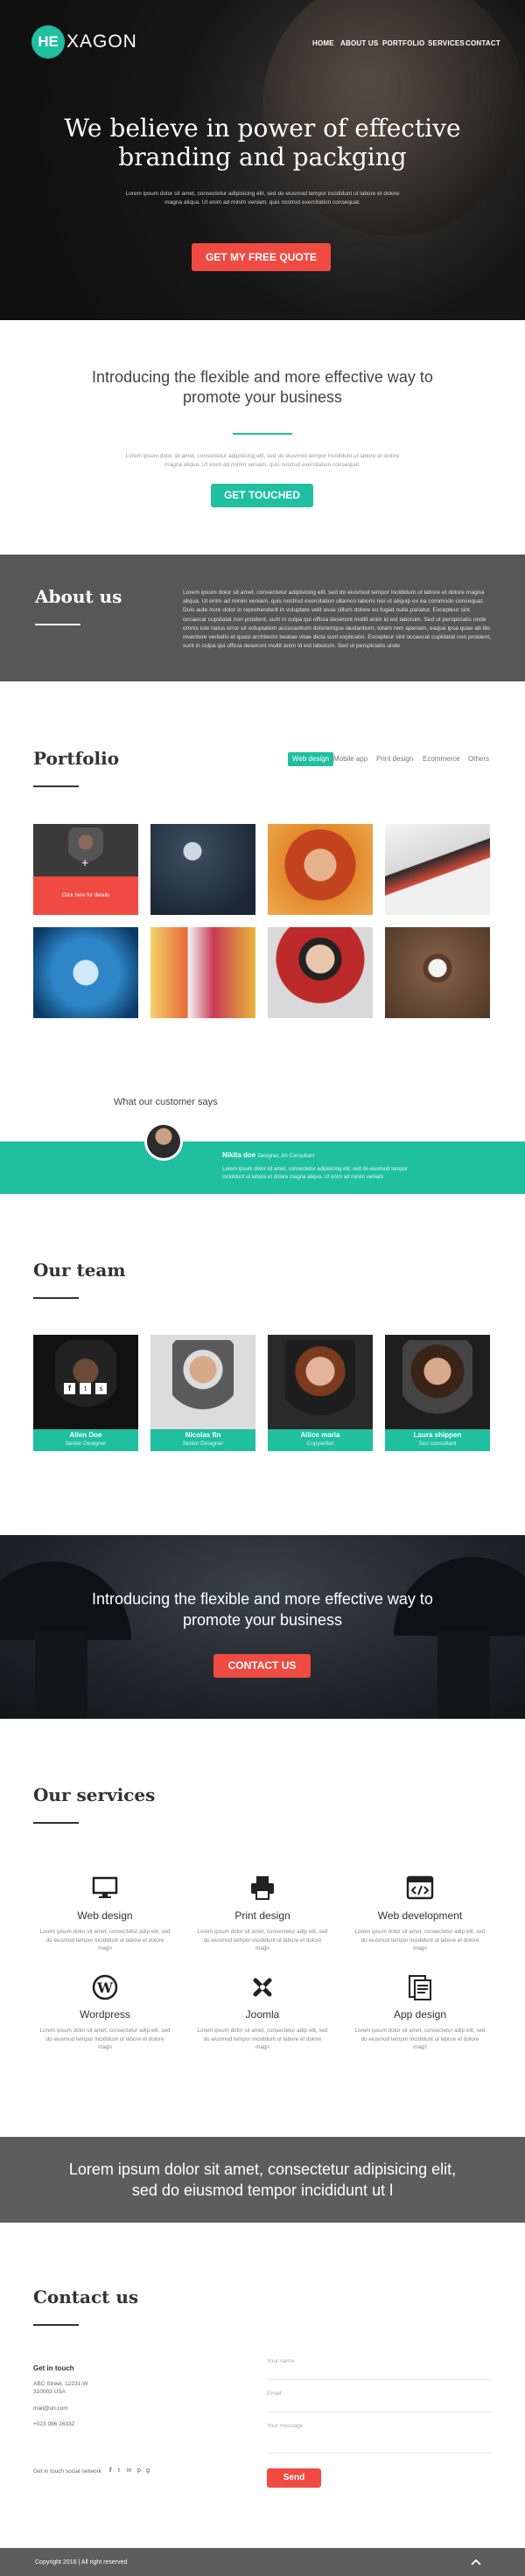 Image resolution: width=525 pixels, height=2576 pixels. I want to click on filter-ecommerce: Ecommerce, so click(441, 759).